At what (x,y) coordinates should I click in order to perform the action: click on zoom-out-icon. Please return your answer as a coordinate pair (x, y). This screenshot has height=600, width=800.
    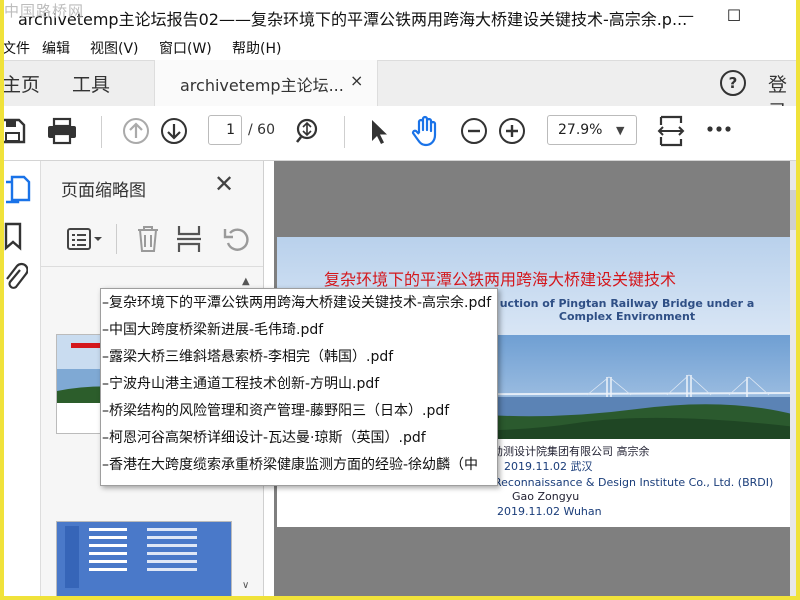
    Looking at the image, I should click on (474, 131).